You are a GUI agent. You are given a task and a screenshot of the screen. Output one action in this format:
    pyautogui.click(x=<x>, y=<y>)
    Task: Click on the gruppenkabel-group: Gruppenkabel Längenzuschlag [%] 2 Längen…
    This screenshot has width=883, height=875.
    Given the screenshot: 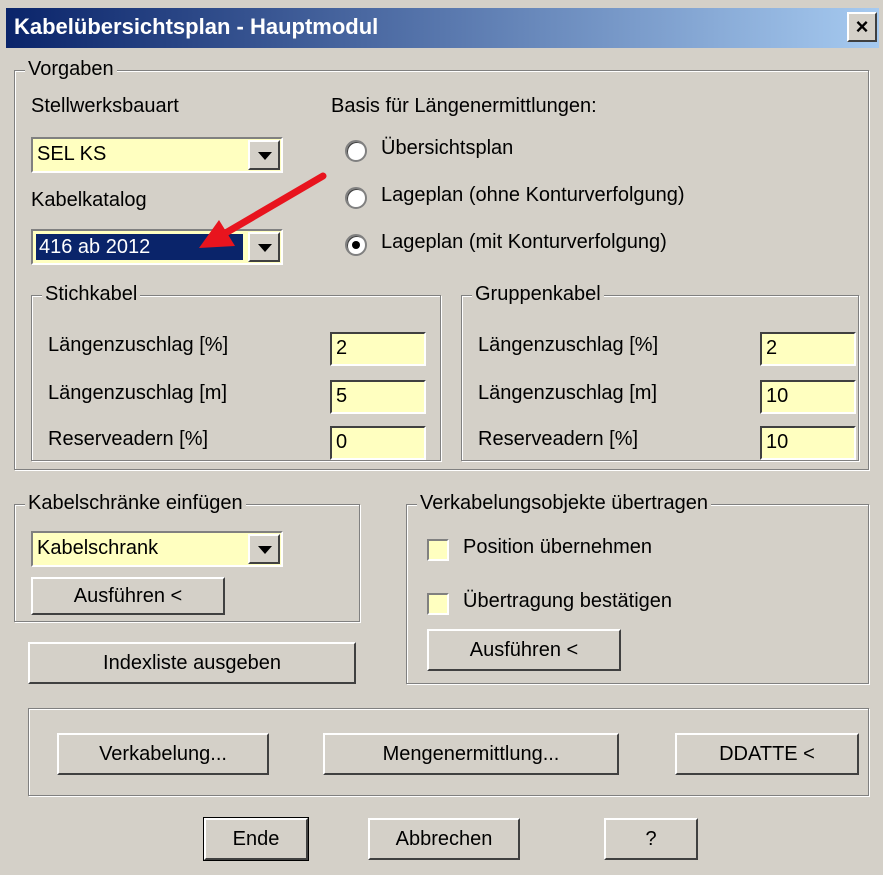 What is the action you would take?
    pyautogui.click(x=660, y=372)
    